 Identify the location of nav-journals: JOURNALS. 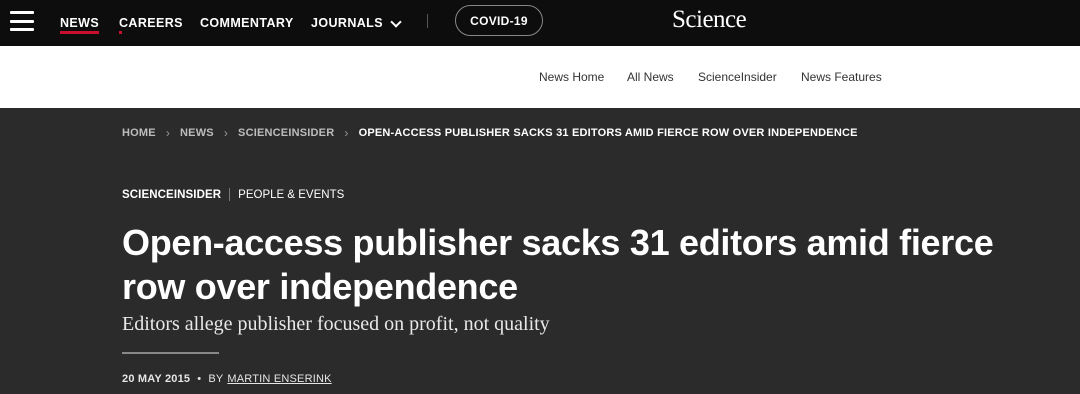
(356, 23).